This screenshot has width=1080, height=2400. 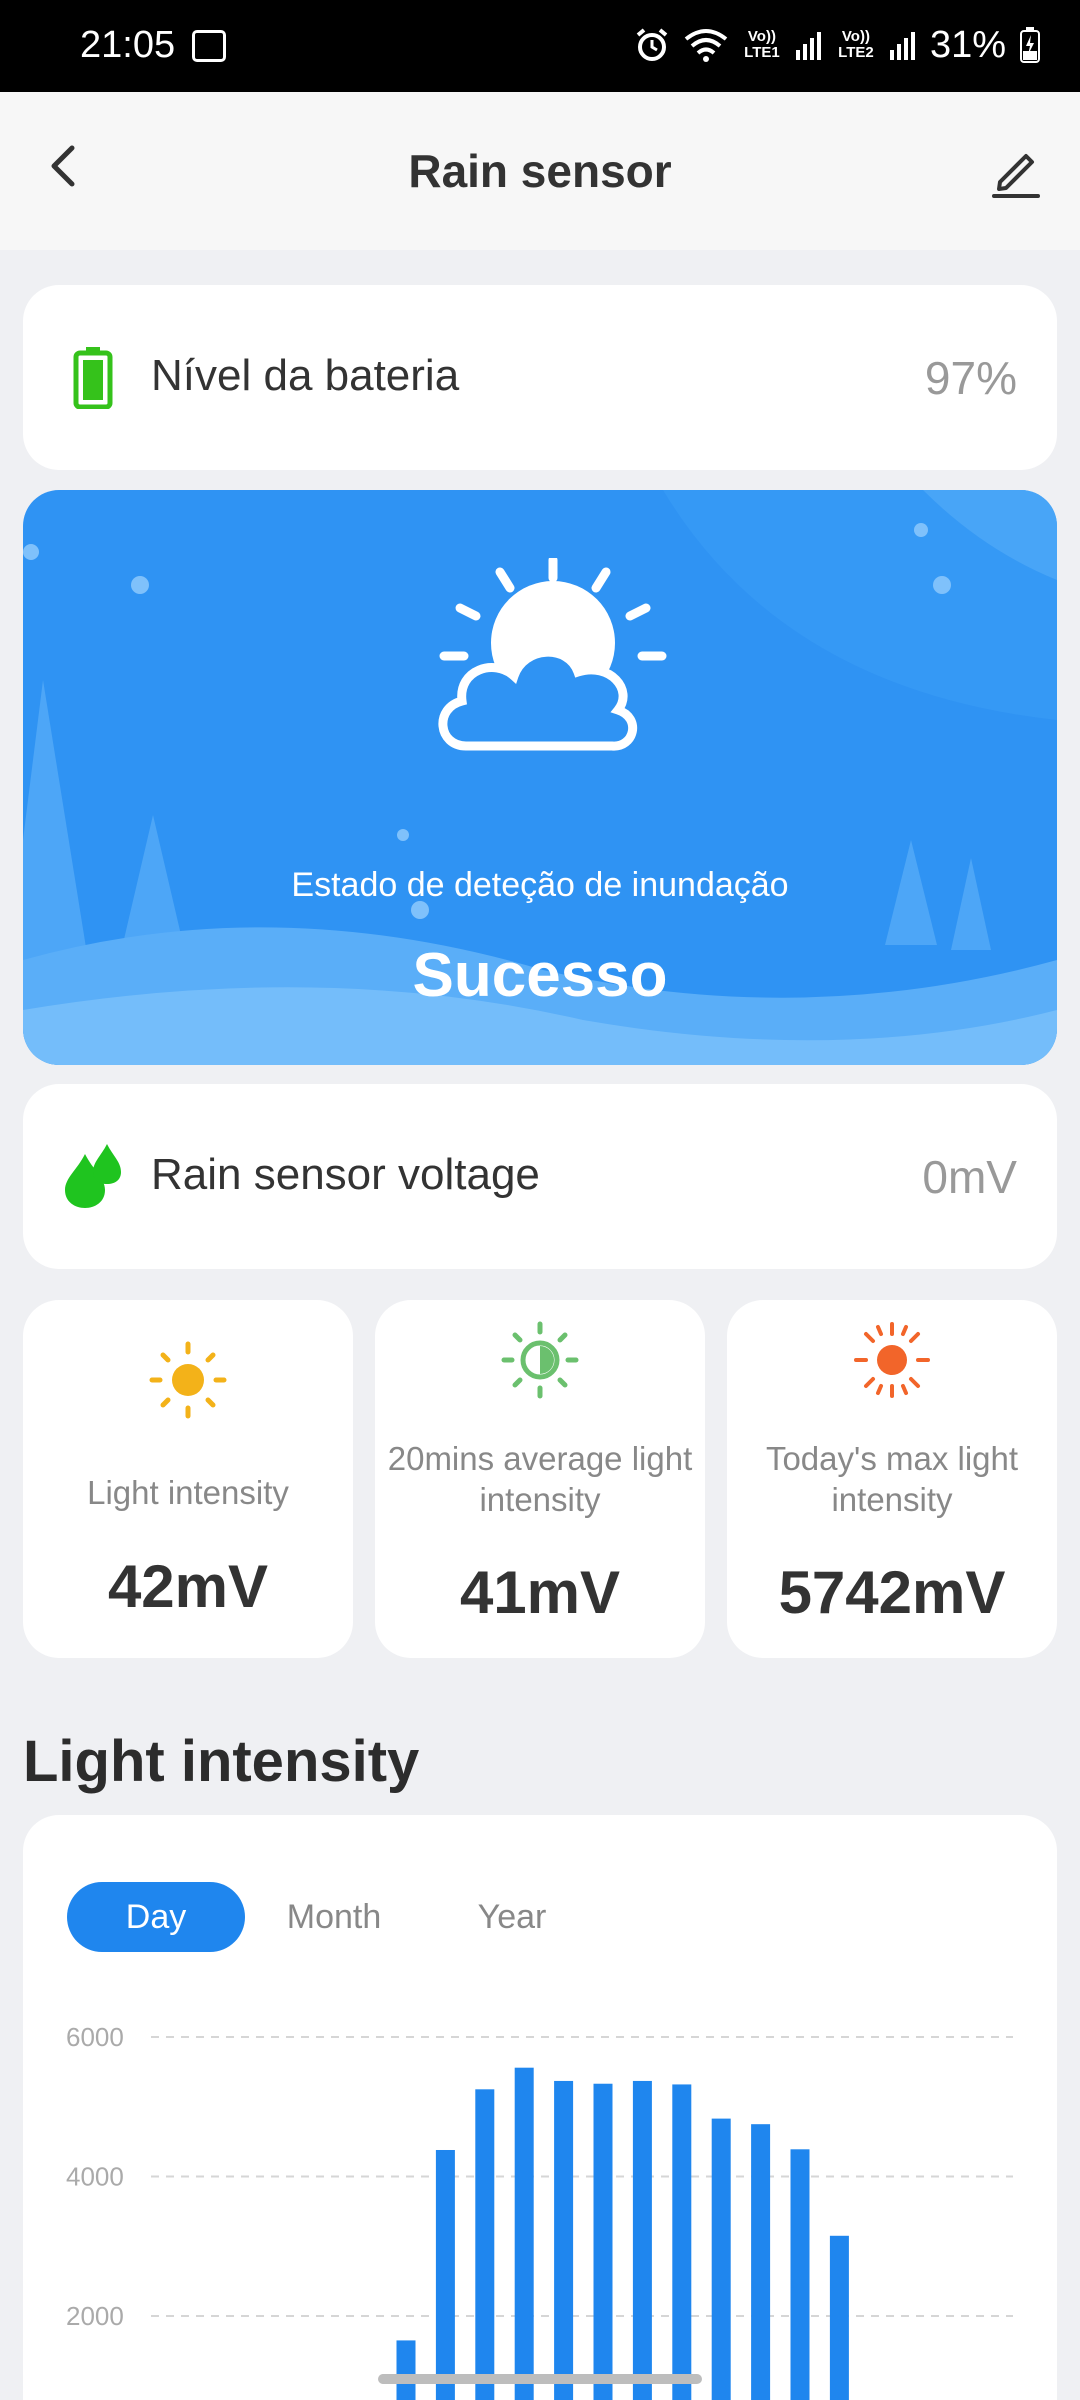 What do you see at coordinates (540, 377) in the screenshot?
I see `battery-level-card: Nível da bateria 97%` at bounding box center [540, 377].